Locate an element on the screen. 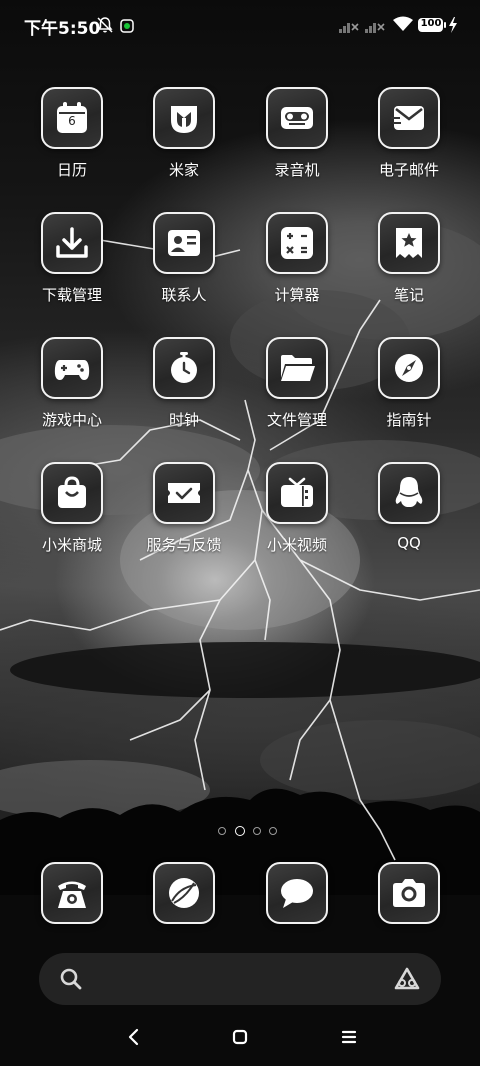 The image size is (480, 1066). phone-icon is located at coordinates (72, 893).